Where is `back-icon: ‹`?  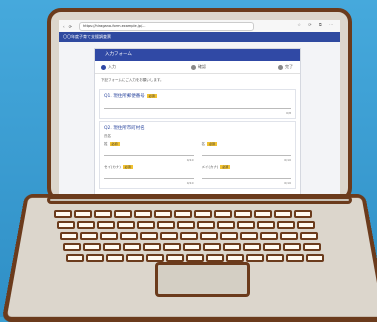
back-icon: ‹ is located at coordinates (64, 26).